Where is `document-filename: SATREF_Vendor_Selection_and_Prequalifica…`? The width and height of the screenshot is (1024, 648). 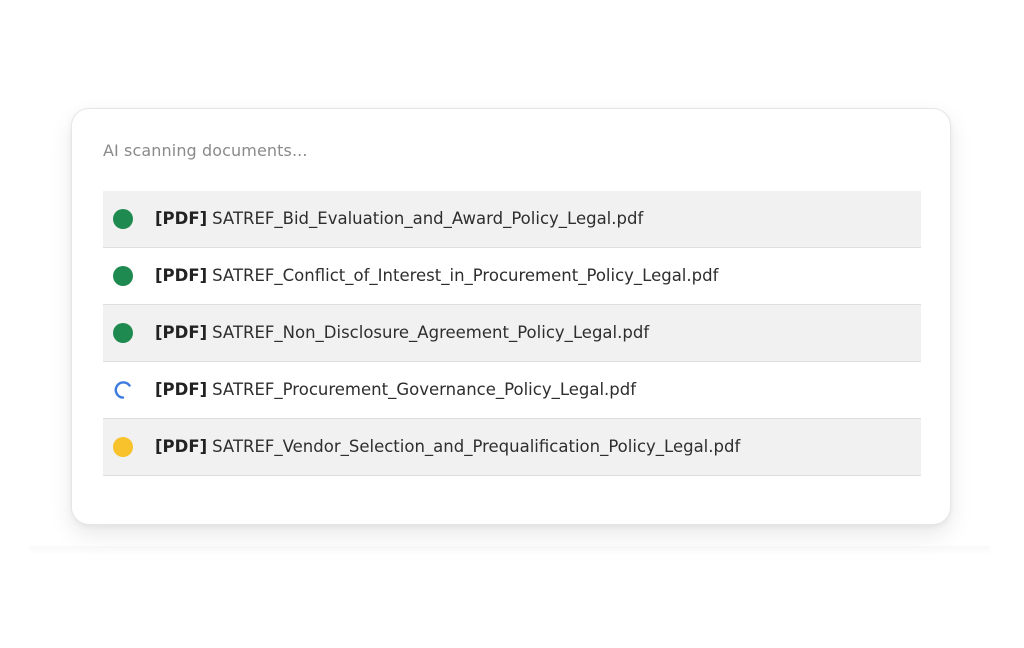 document-filename: SATREF_Vendor_Selection_and_Prequalifica… is located at coordinates (476, 446).